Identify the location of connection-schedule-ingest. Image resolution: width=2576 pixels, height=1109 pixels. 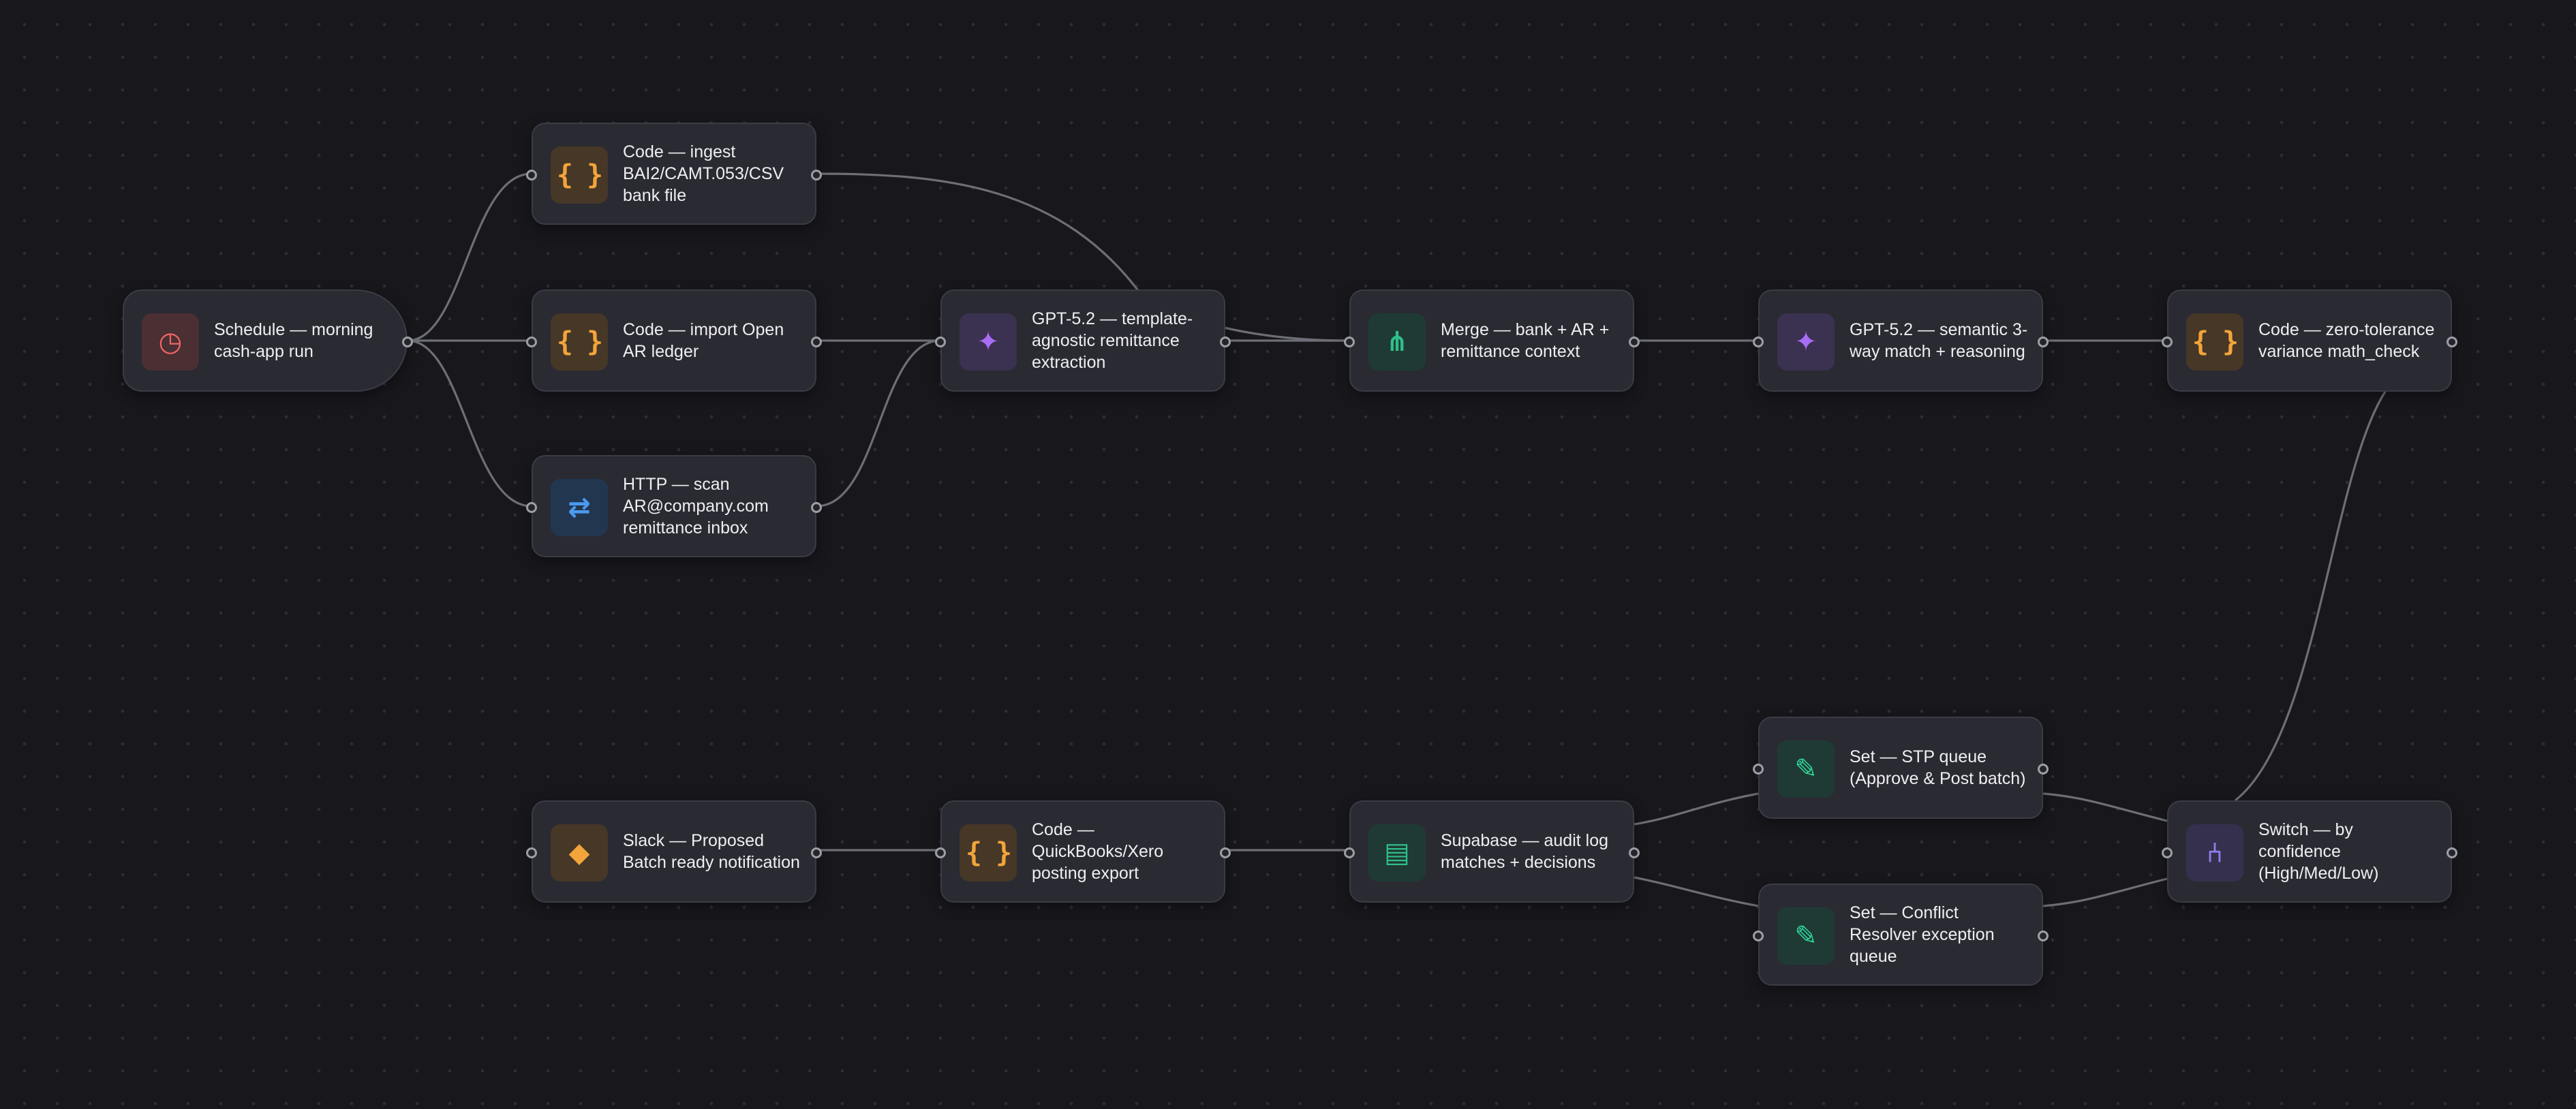
(469, 257).